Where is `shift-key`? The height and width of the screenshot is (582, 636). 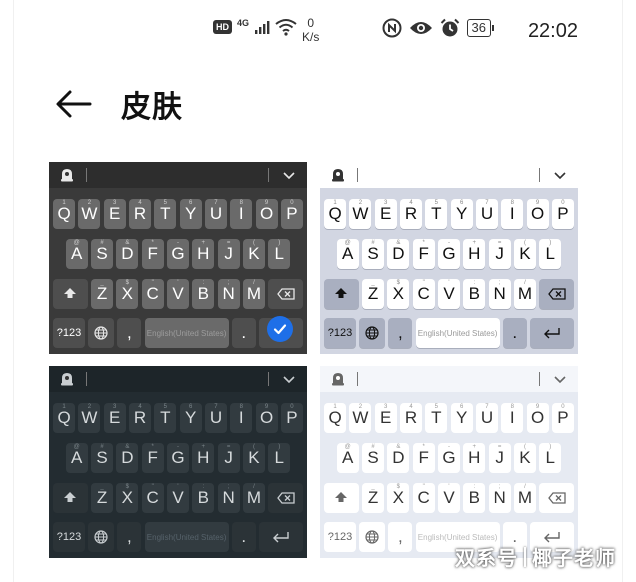 shift-key is located at coordinates (341, 294).